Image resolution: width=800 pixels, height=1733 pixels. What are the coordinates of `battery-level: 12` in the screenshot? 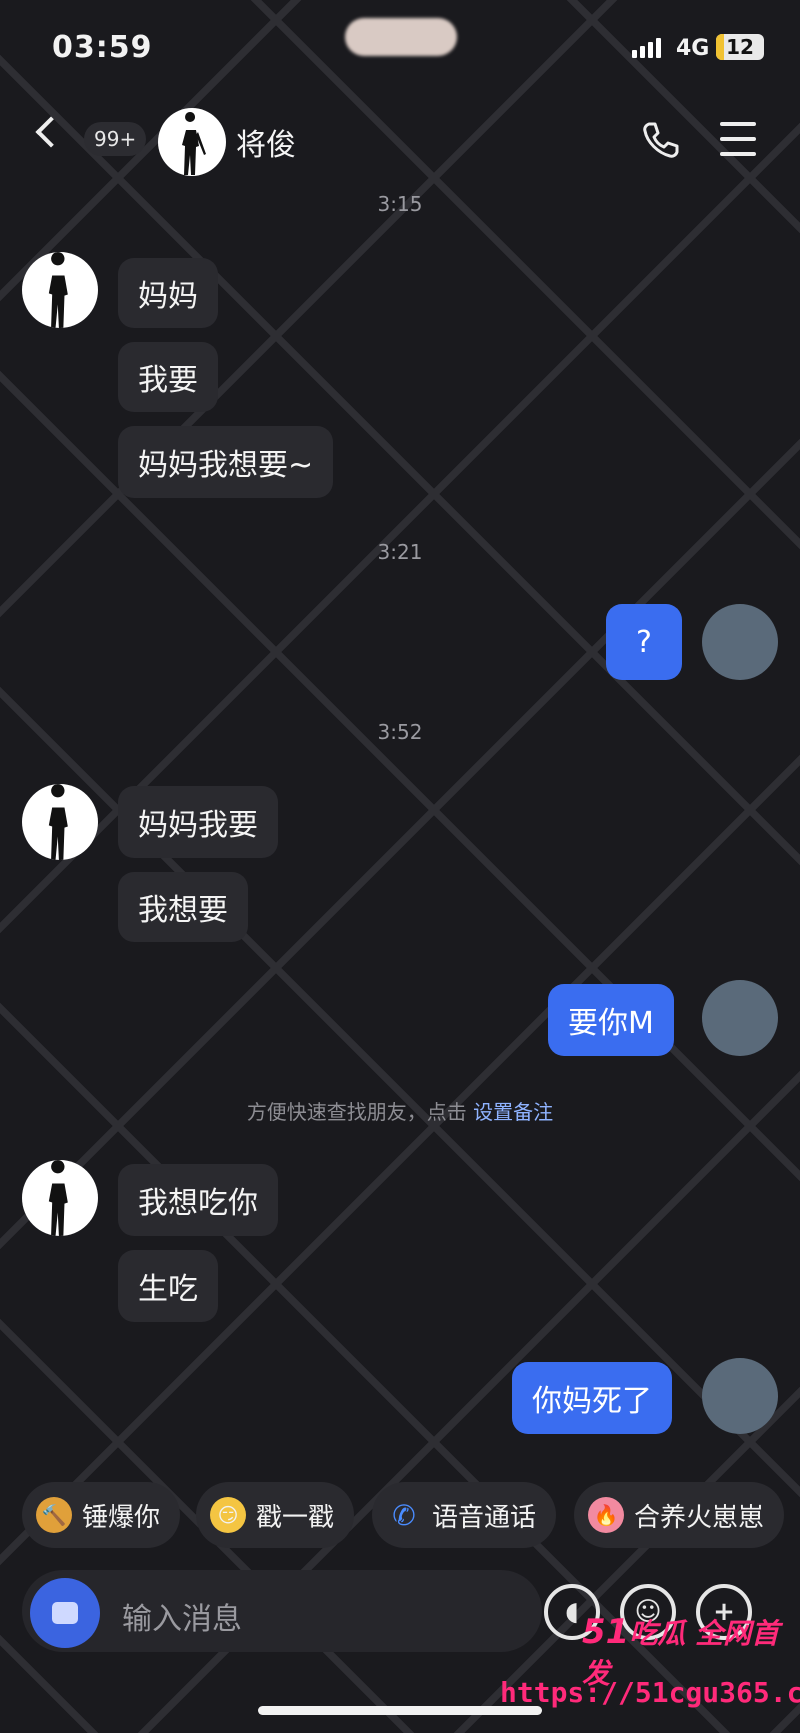 It's located at (740, 47).